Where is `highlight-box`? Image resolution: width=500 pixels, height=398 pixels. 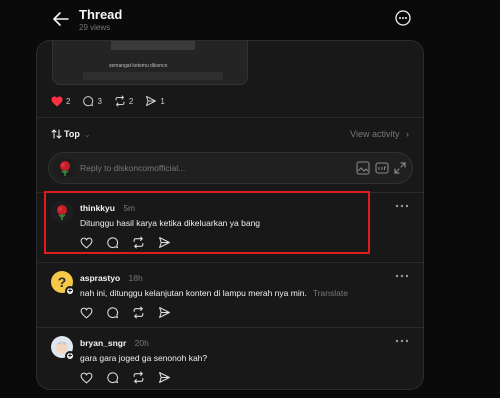 highlight-box is located at coordinates (207, 222).